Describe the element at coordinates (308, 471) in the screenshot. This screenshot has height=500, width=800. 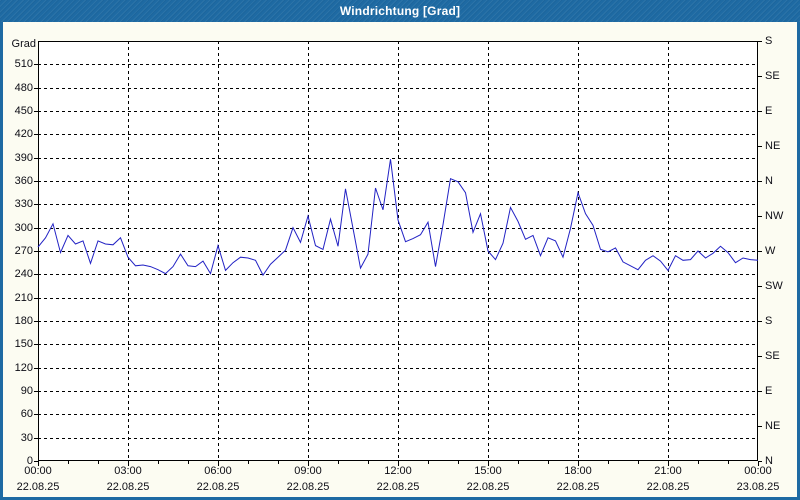
I see `x-axis-time-label: 09:00` at that location.